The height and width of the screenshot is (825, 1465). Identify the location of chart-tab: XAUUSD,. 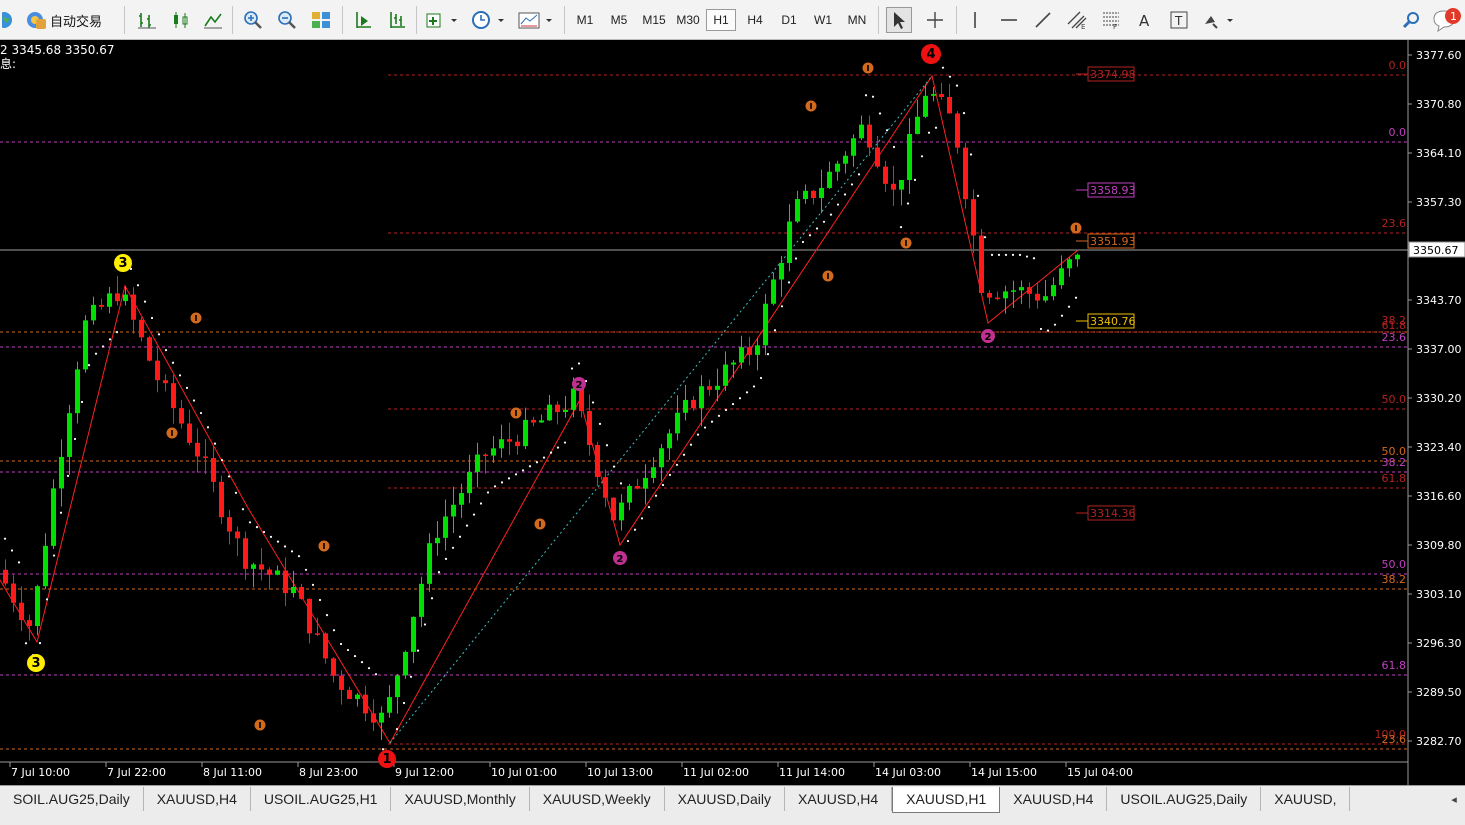
(1306, 799).